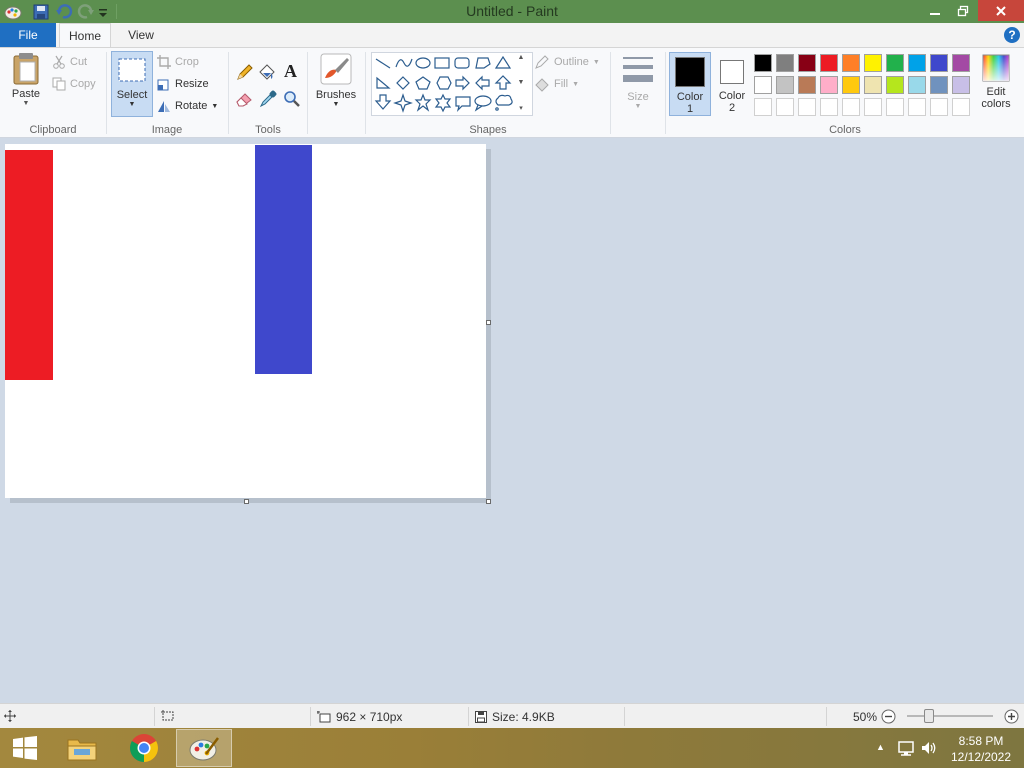 The width and height of the screenshot is (1024, 768). I want to click on image-dimensions: 962 × 710px, so click(359, 717).